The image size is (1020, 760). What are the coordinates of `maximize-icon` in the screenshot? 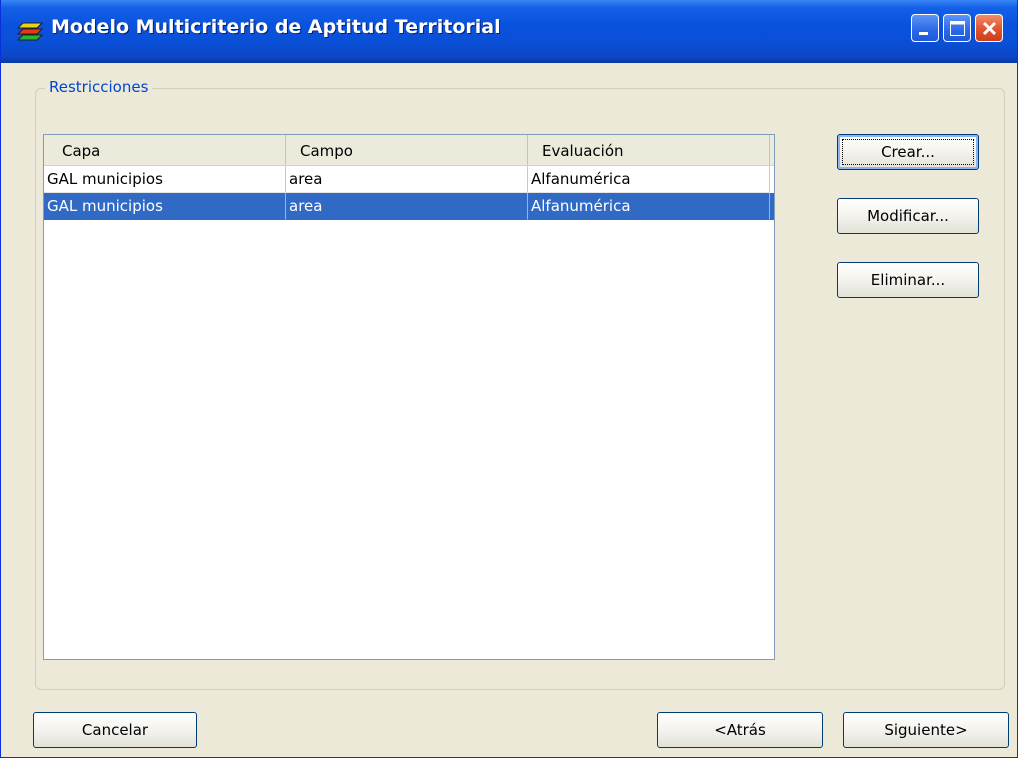 It's located at (957, 28).